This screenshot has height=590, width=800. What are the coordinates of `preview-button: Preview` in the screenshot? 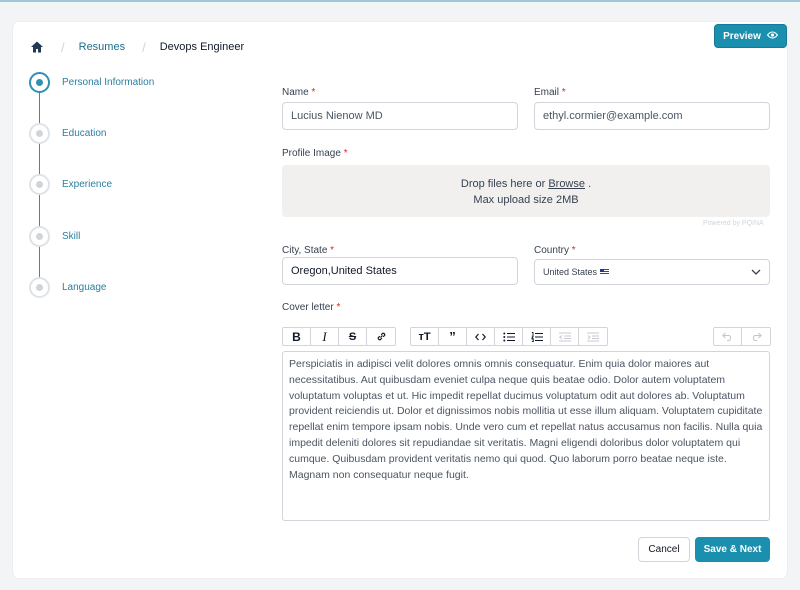 It's located at (750, 36).